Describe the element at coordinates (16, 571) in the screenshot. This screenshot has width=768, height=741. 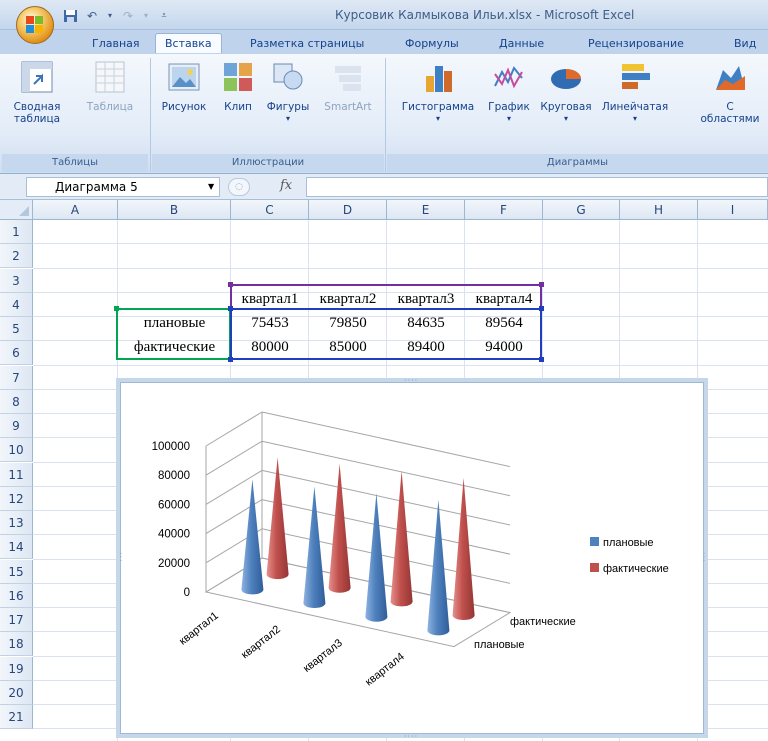
I see `row-header: 15` at that location.